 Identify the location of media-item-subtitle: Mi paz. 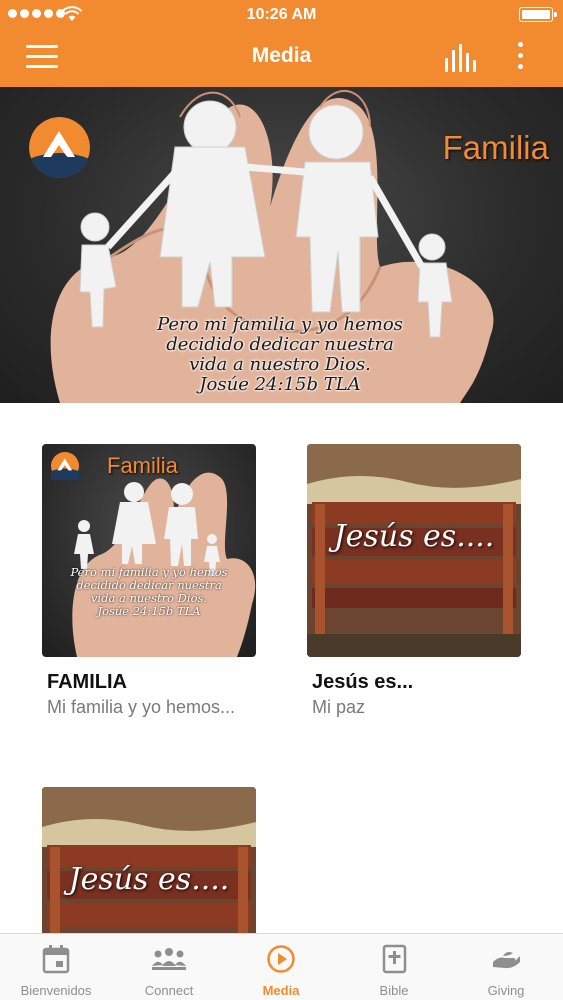
(339, 707).